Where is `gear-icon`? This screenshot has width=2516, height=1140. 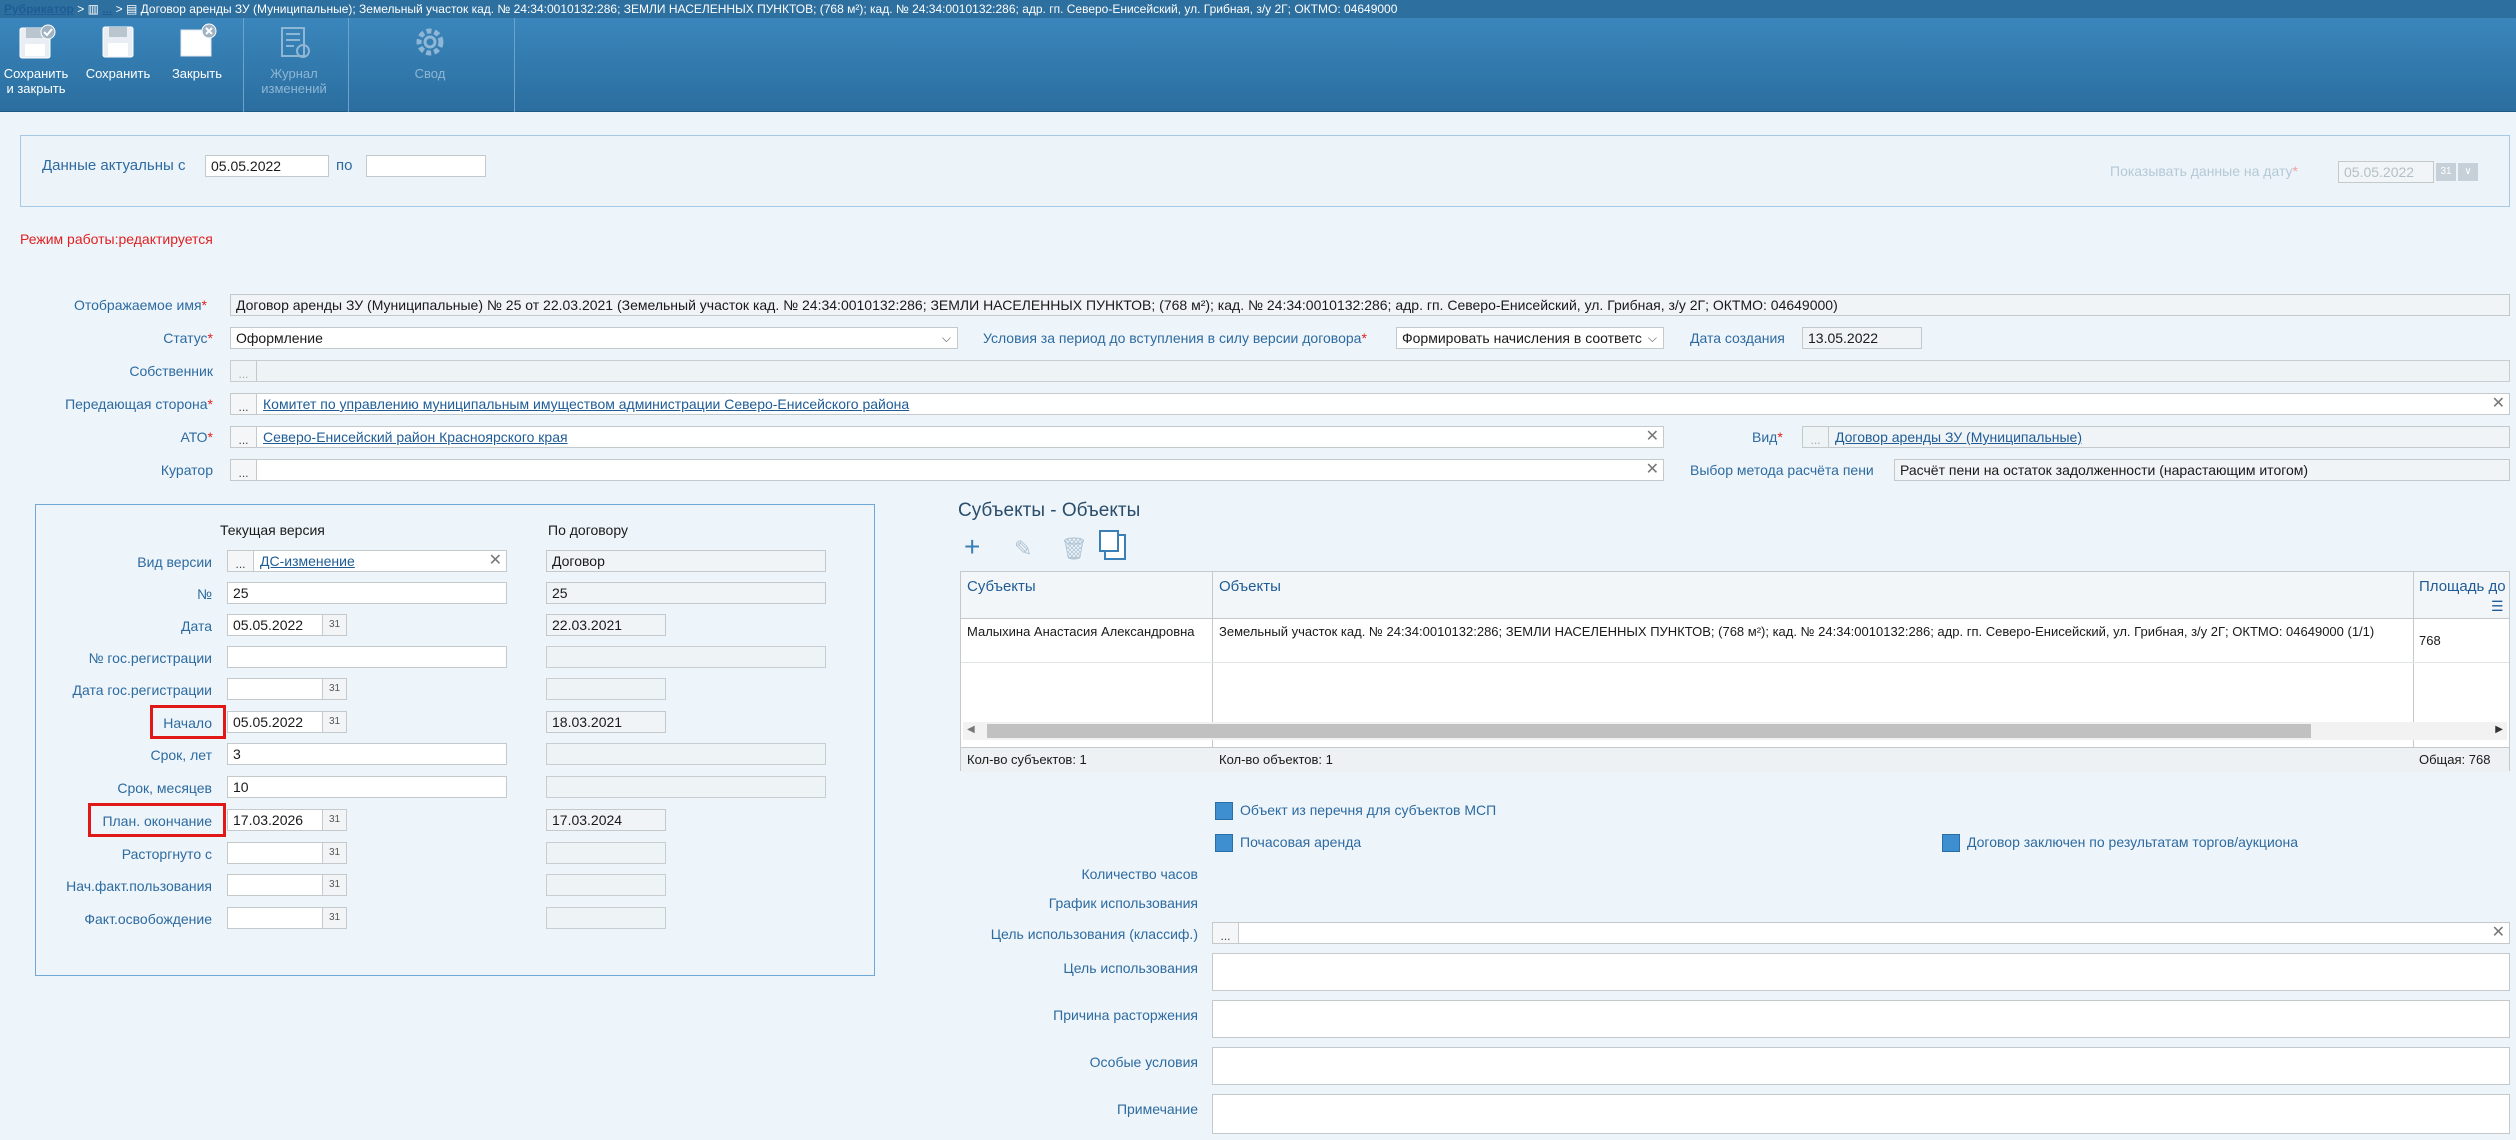 gear-icon is located at coordinates (430, 42).